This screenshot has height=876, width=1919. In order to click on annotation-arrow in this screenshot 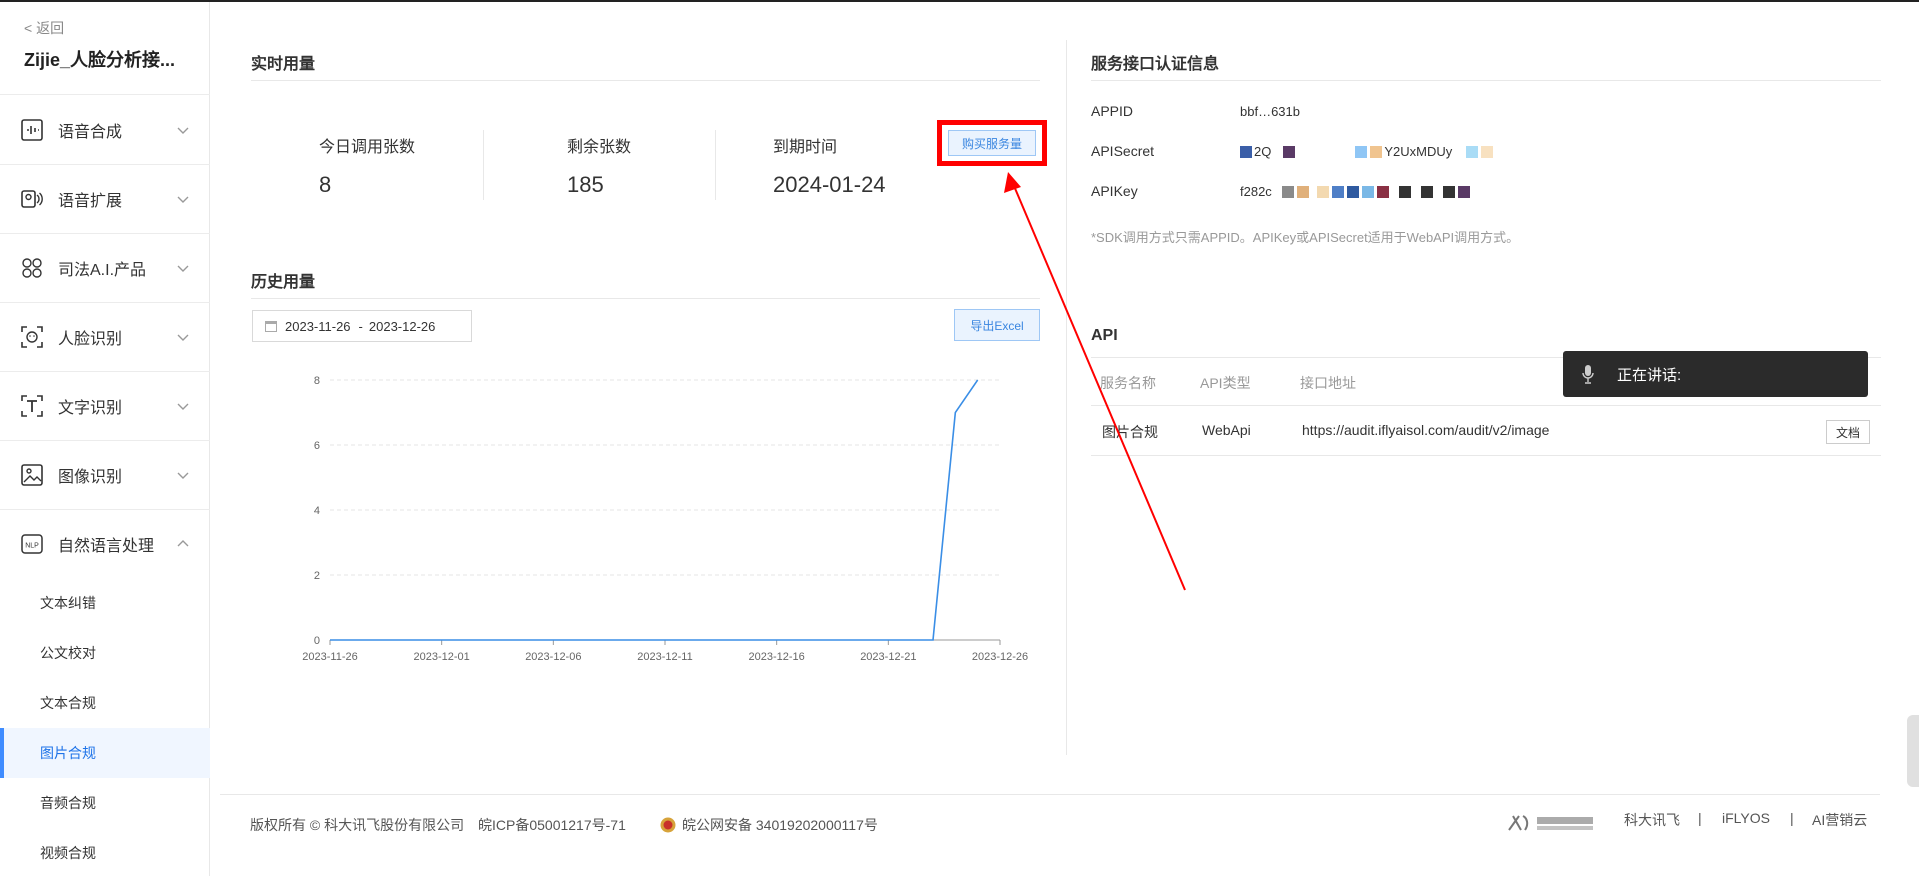, I will do `click(1095, 381)`.